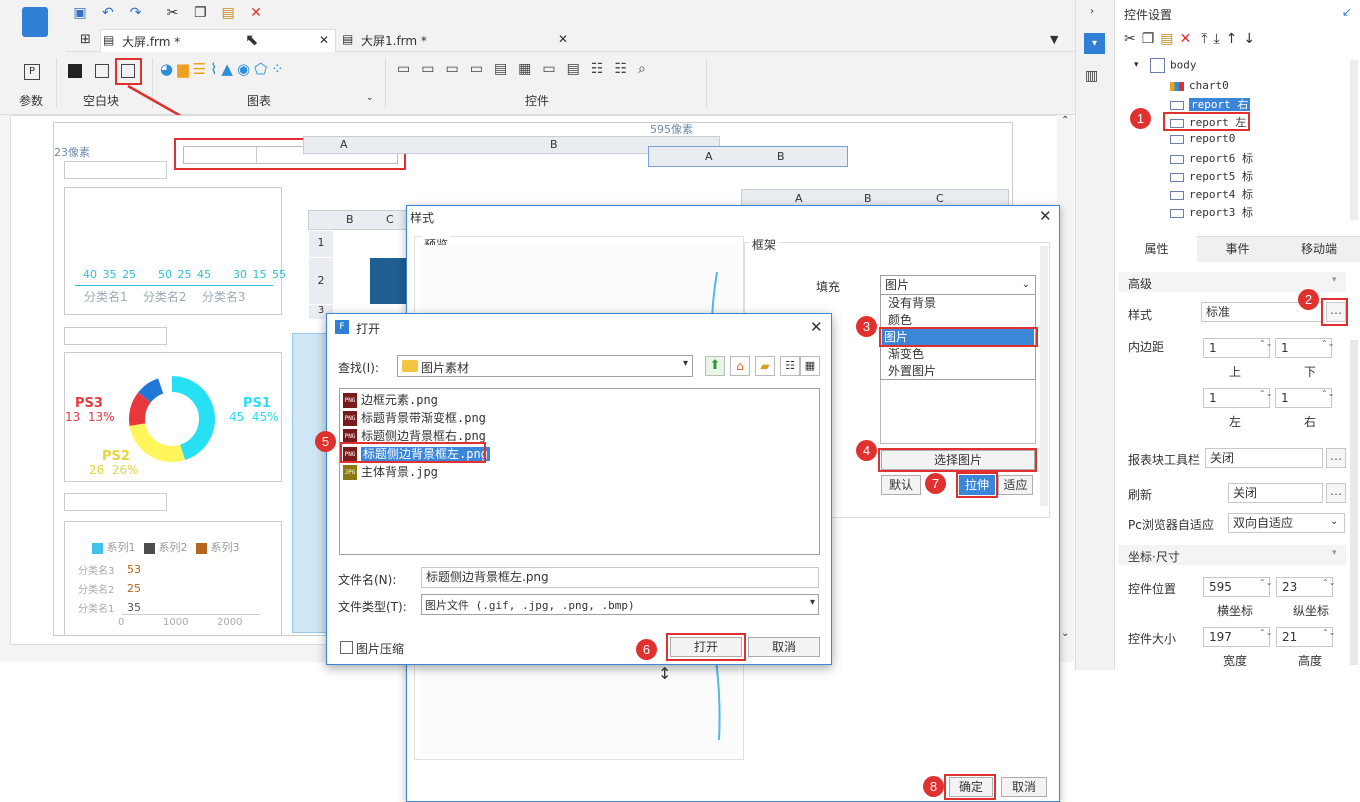 This screenshot has width=1360, height=802. Describe the element at coordinates (620, 577) in the screenshot. I see `filename-input: 标题侧边背景框左.png` at that location.